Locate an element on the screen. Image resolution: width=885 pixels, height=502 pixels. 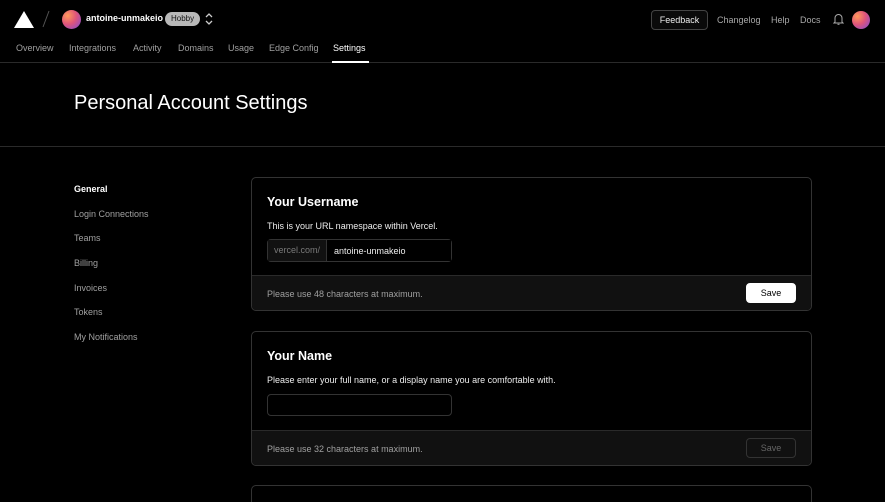
sidebar-item-teams: Teams is located at coordinates (87, 238).